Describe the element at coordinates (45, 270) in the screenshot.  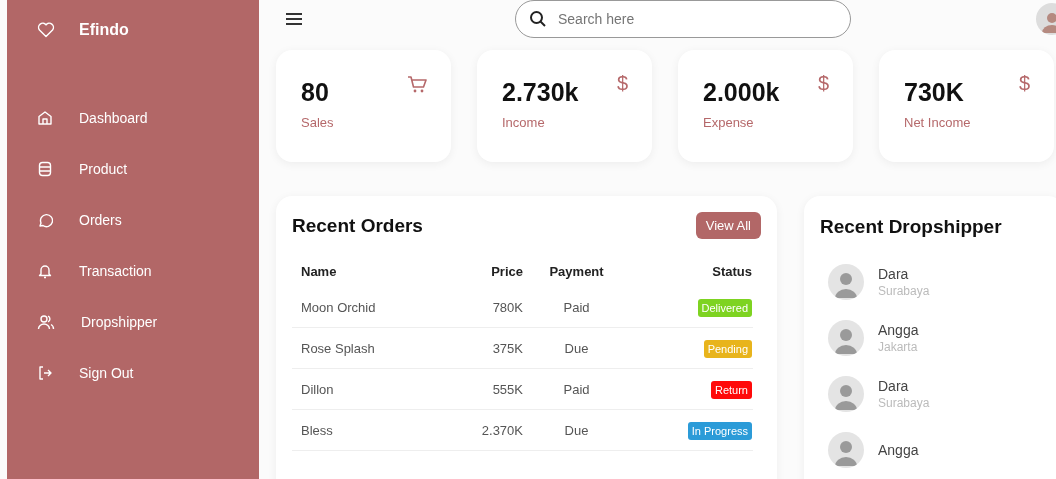
I see `bell-icon` at that location.